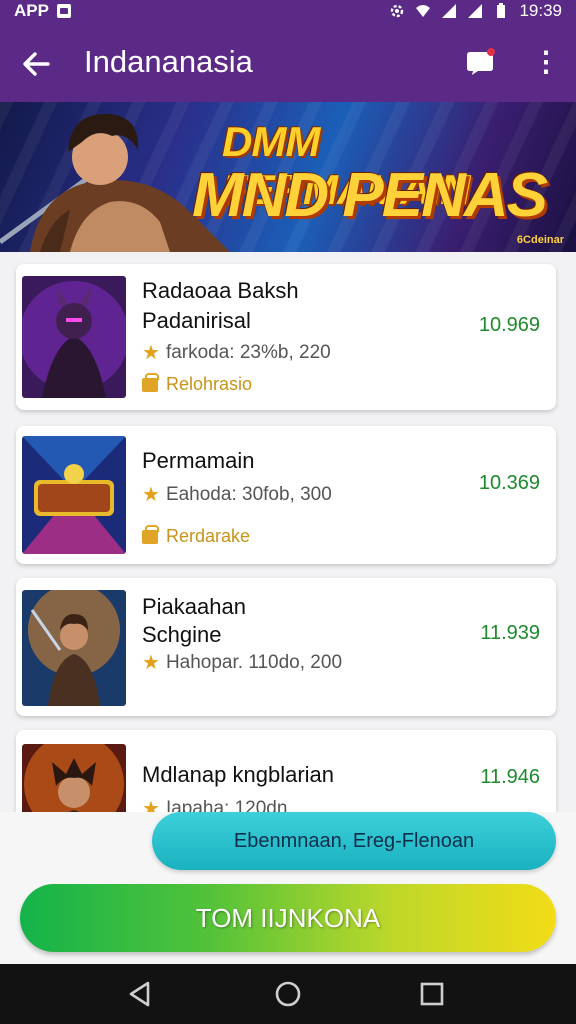  I want to click on game-price: 11.939, so click(510, 633).